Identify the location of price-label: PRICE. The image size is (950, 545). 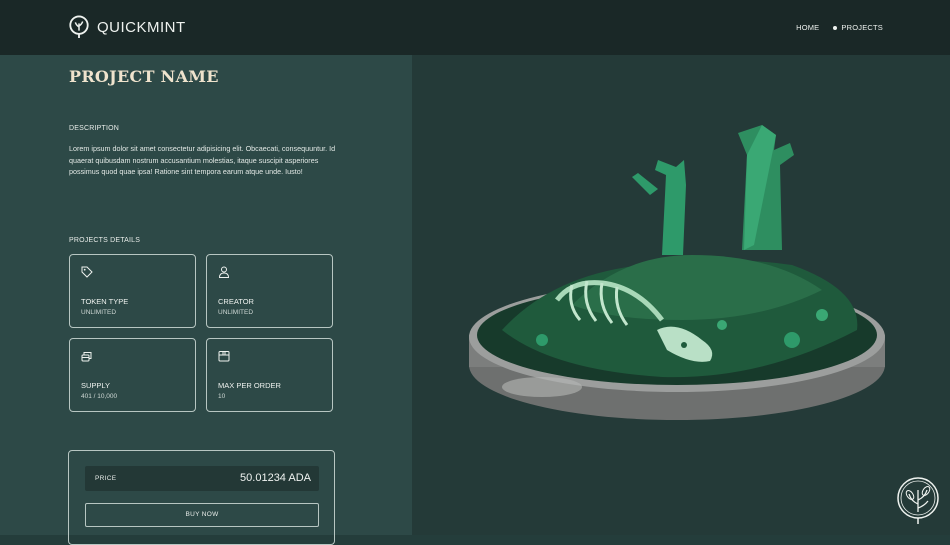
(106, 478).